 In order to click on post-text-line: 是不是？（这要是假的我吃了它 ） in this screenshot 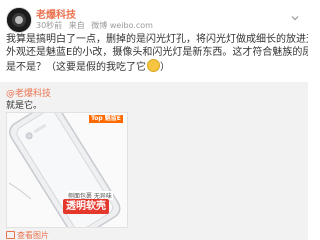, I will do `click(154, 66)`.